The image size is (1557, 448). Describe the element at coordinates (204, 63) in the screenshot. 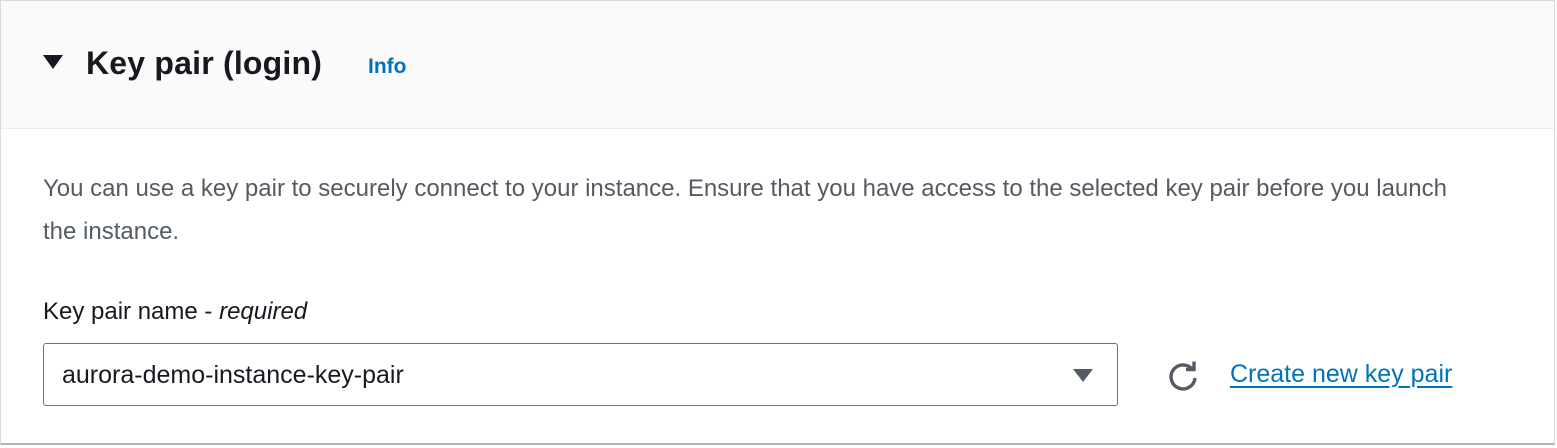

I see `panel-title: Key pair (login)` at that location.